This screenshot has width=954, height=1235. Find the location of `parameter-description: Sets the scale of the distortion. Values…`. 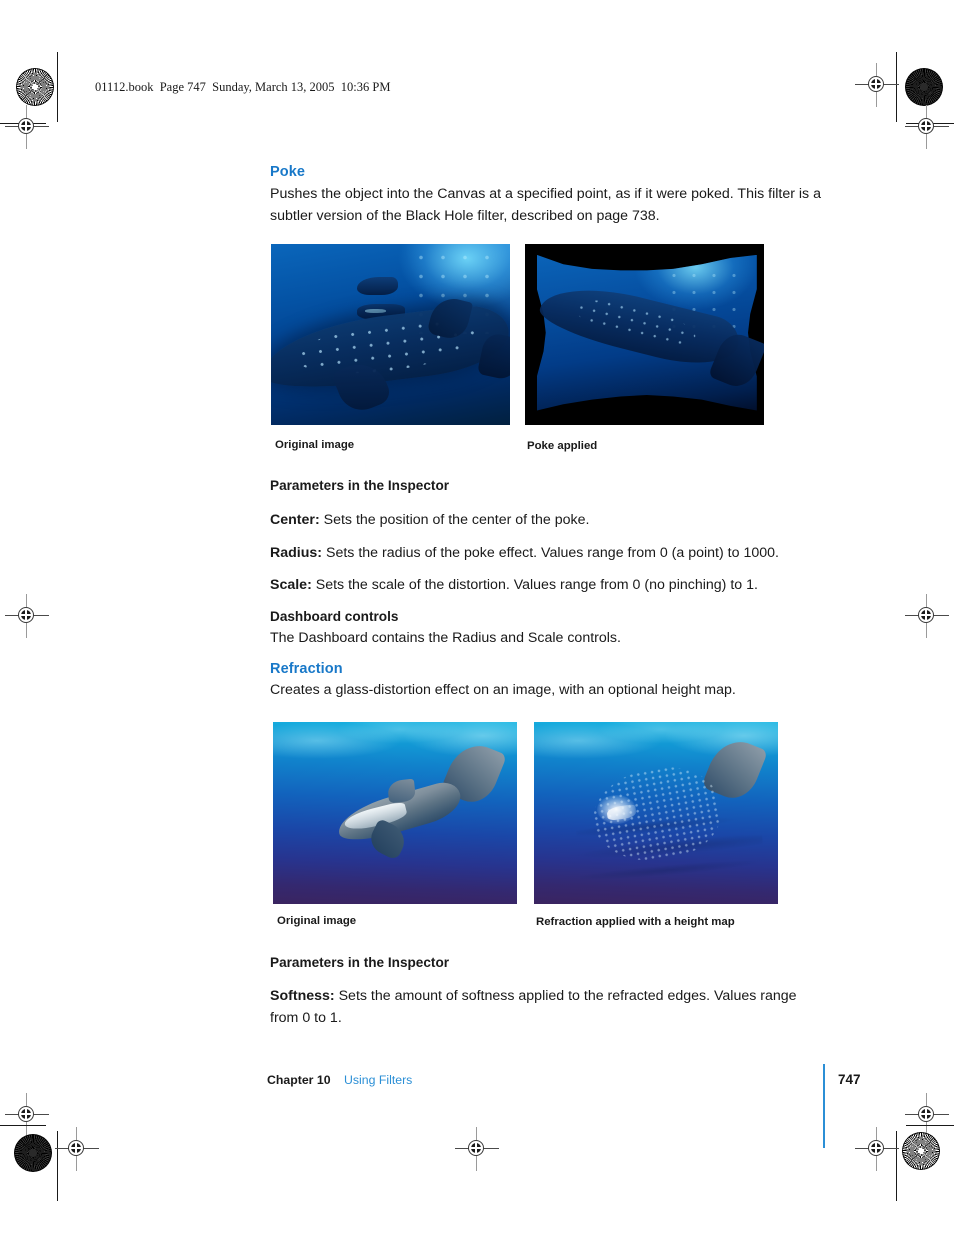

parameter-description: Sets the scale of the distortion. Values… is located at coordinates (536, 585).